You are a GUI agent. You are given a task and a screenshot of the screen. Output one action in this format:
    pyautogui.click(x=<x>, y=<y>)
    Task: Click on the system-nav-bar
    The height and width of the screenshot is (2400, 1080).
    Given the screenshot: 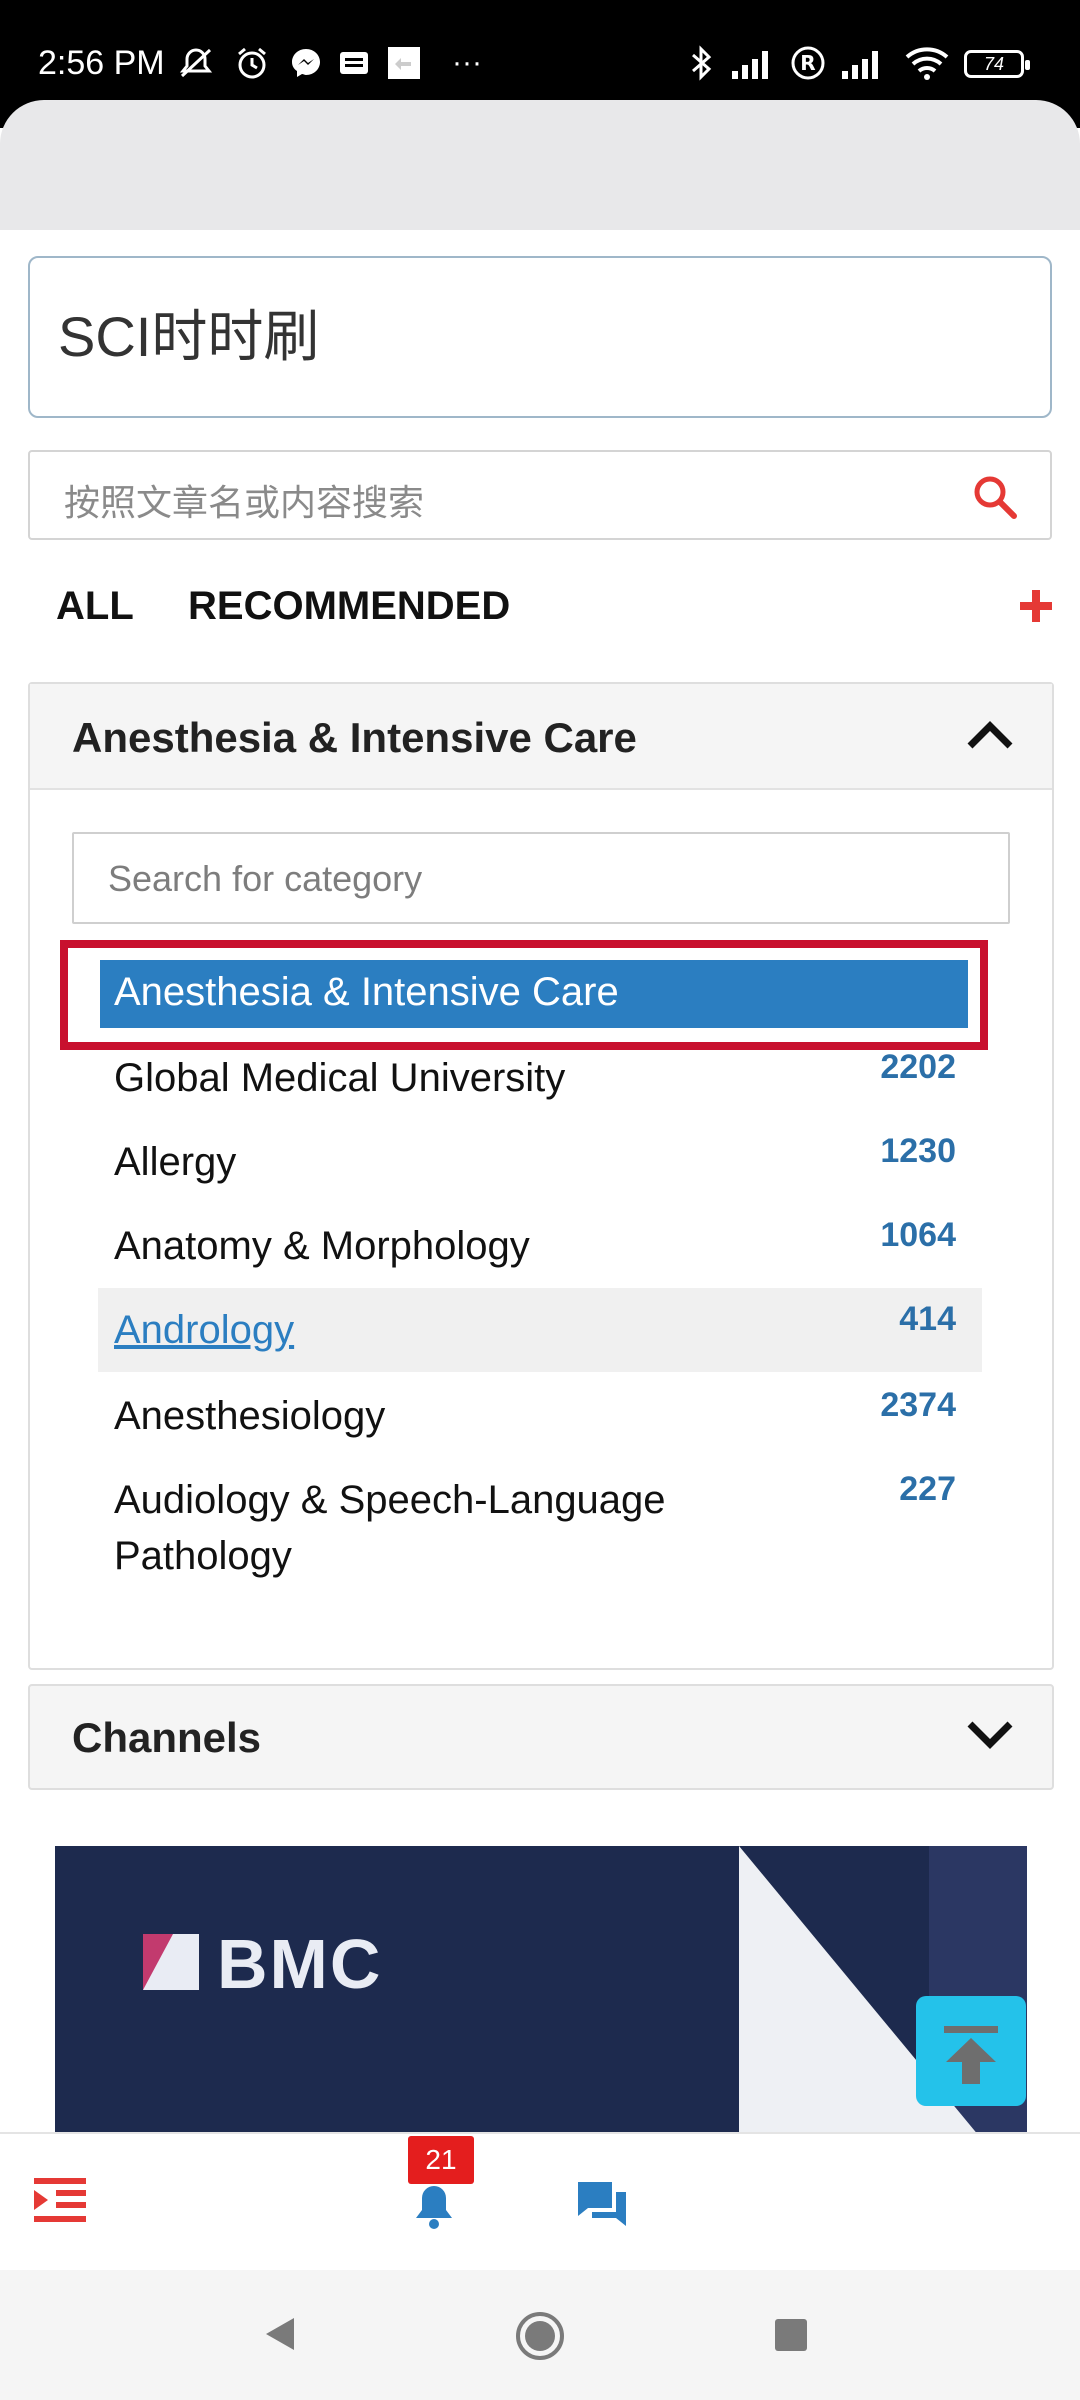 What is the action you would take?
    pyautogui.click(x=540, y=2335)
    